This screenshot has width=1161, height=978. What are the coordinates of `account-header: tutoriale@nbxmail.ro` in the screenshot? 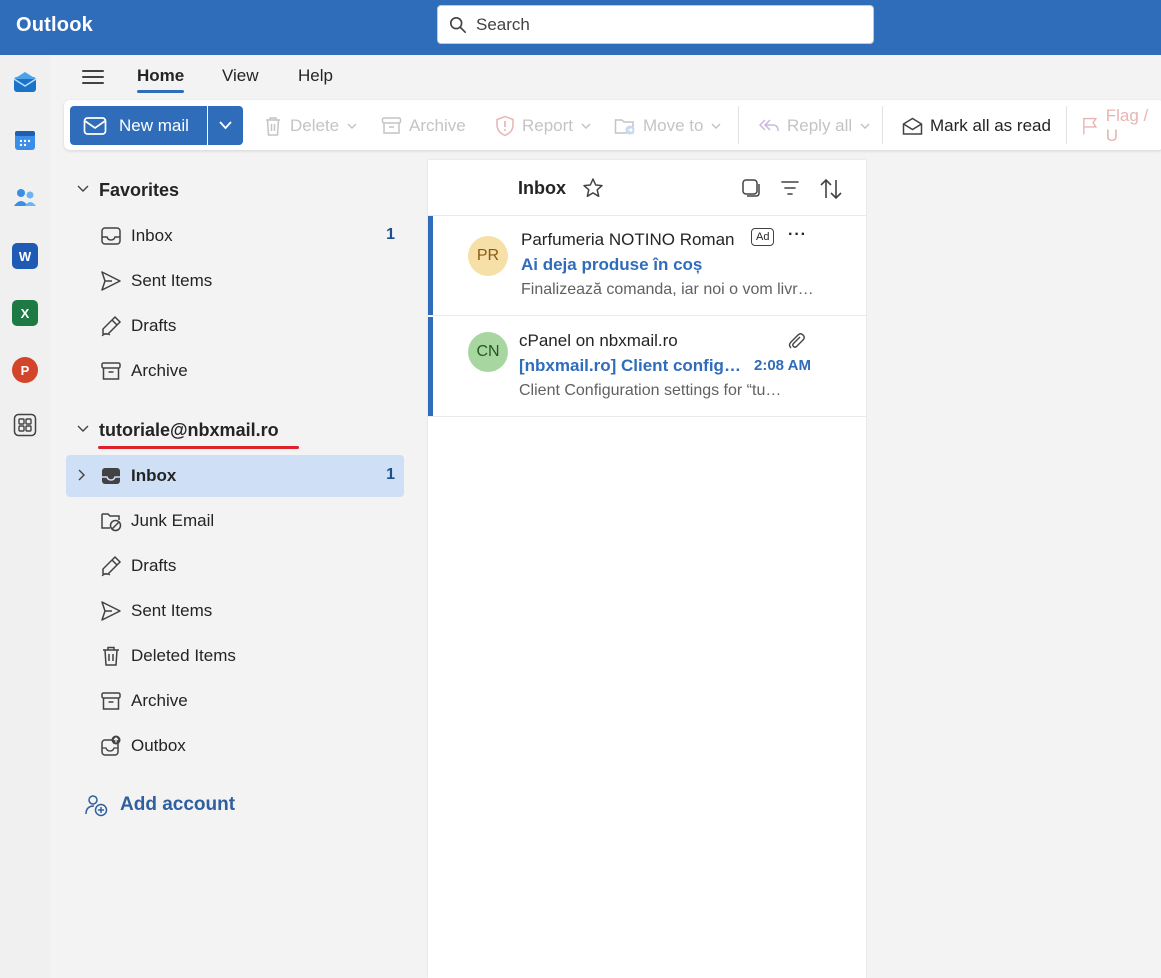 It's located at (189, 430).